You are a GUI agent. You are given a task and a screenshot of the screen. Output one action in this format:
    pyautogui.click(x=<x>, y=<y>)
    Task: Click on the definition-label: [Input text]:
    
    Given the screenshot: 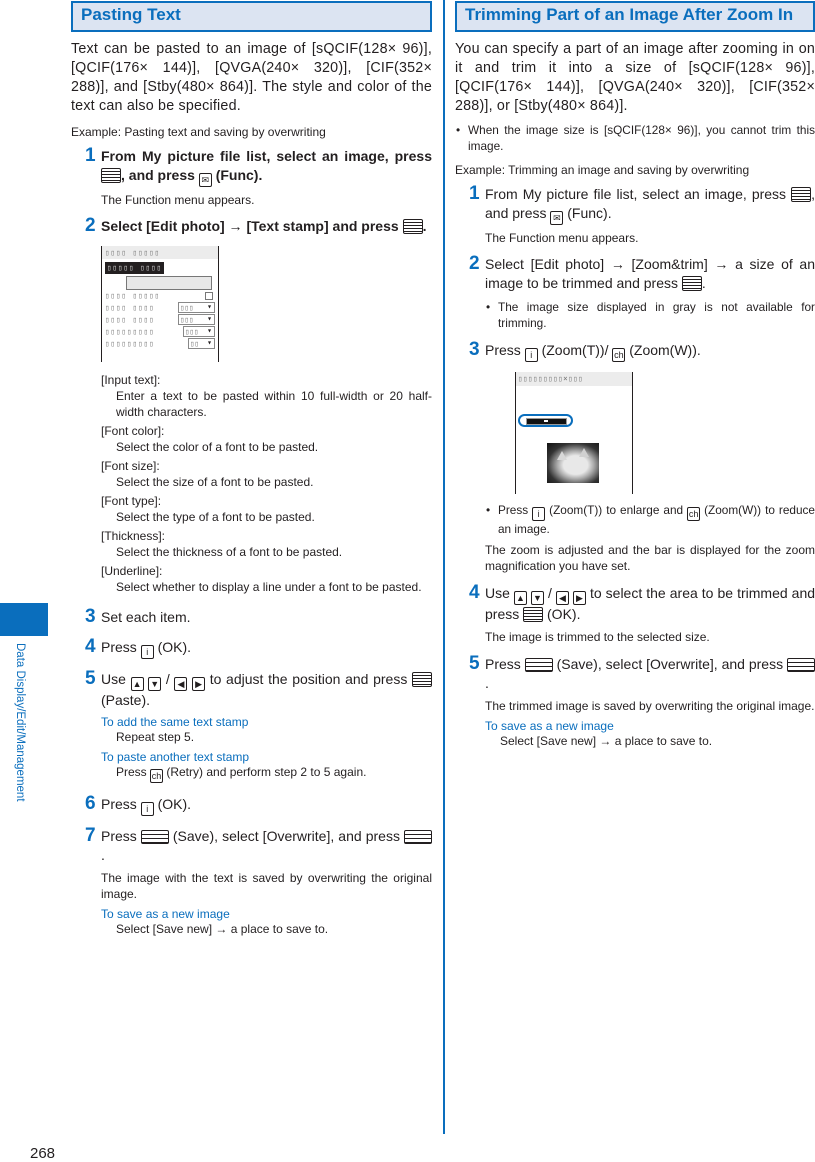 What is the action you would take?
    pyautogui.click(x=131, y=380)
    